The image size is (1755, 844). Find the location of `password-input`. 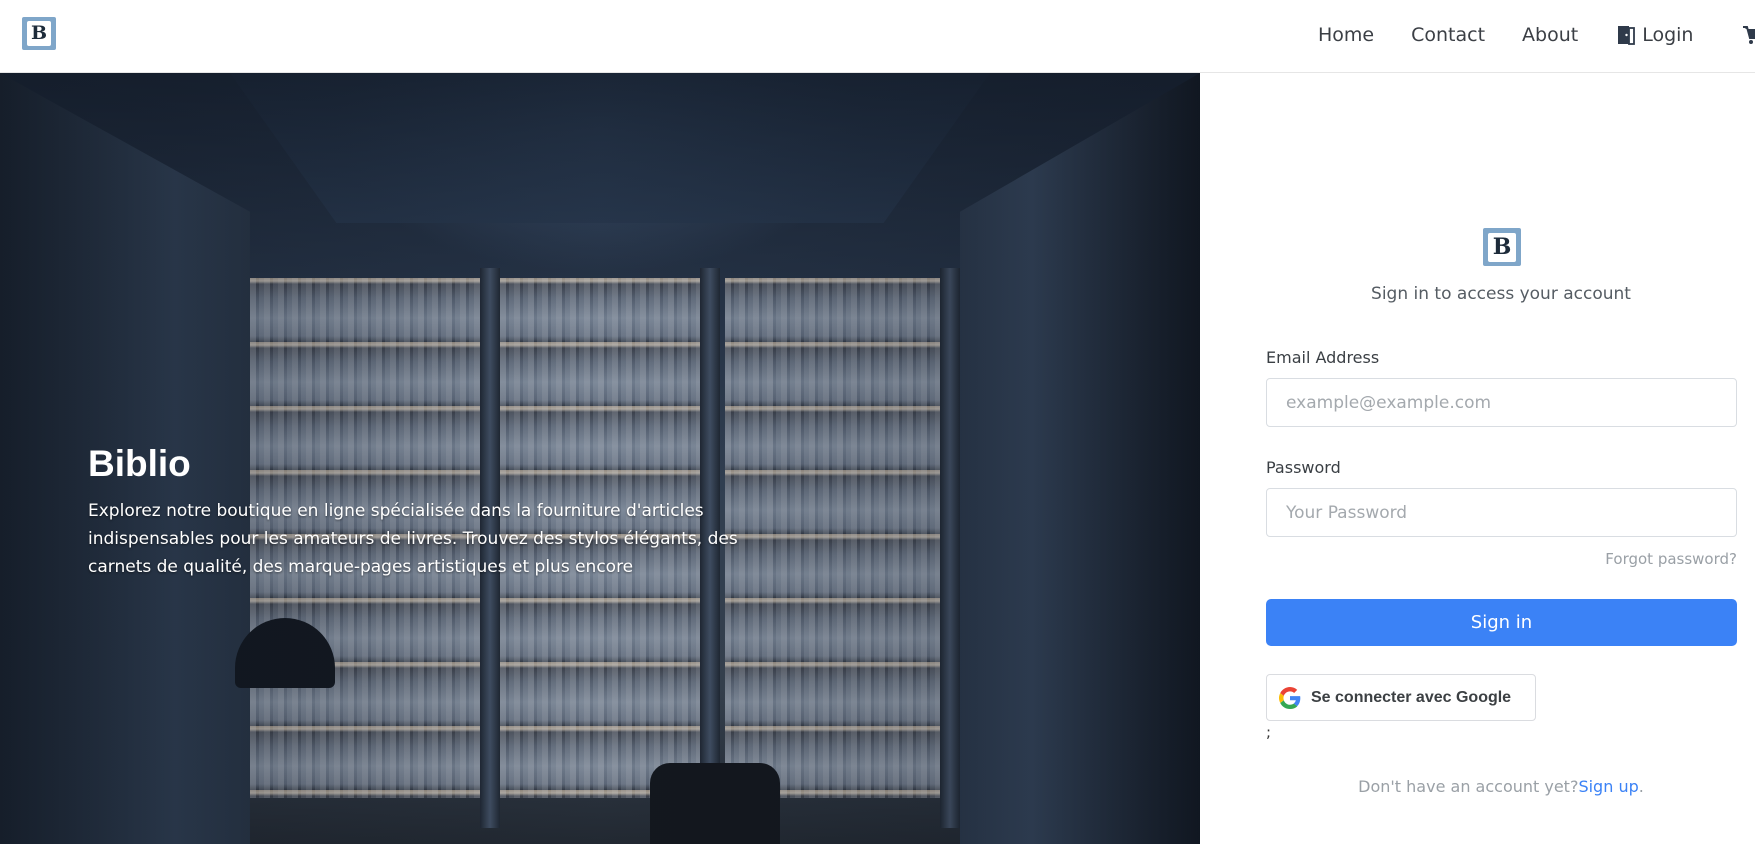

password-input is located at coordinates (1501, 512).